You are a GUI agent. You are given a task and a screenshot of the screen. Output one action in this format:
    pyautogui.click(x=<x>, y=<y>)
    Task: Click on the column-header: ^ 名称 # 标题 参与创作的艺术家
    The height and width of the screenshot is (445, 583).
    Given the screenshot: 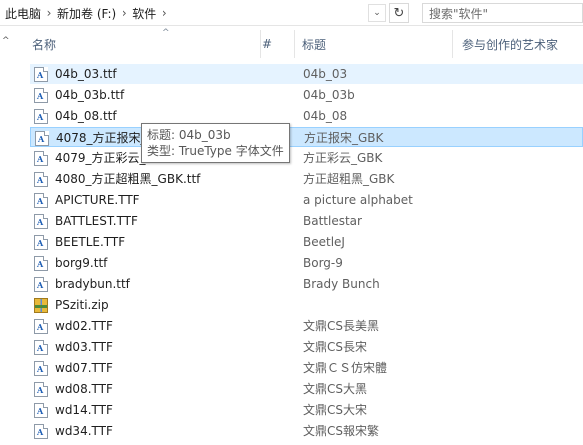 What is the action you would take?
    pyautogui.click(x=303, y=44)
    